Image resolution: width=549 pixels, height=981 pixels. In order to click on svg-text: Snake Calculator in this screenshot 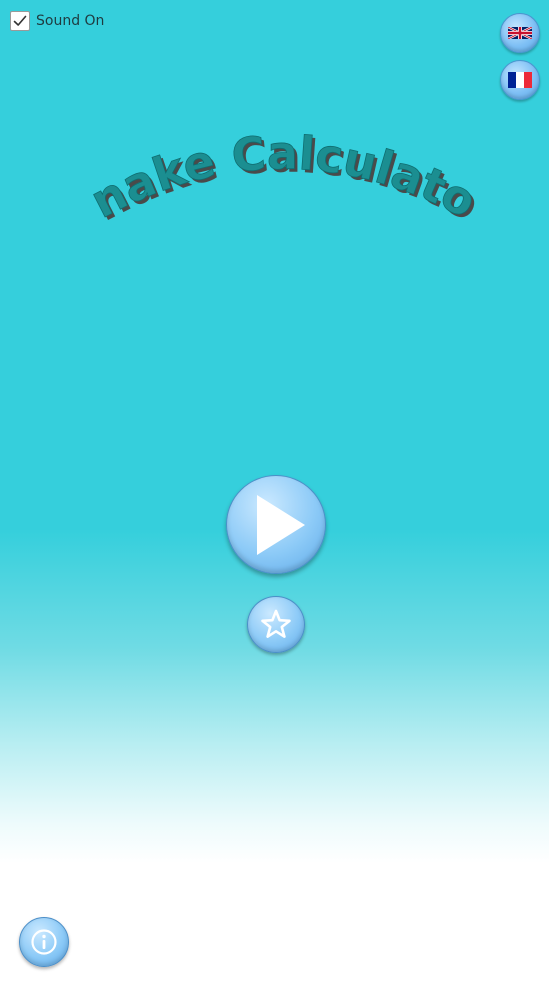, I will do `click(242, 162)`.